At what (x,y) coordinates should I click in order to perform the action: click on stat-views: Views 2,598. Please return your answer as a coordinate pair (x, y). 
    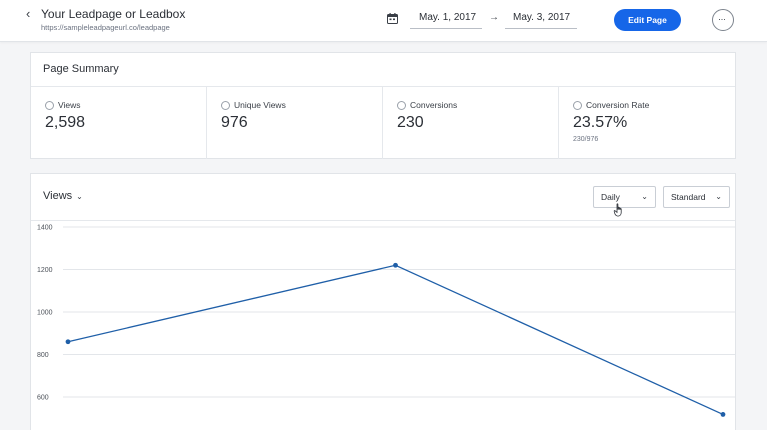
    Looking at the image, I should click on (119, 123).